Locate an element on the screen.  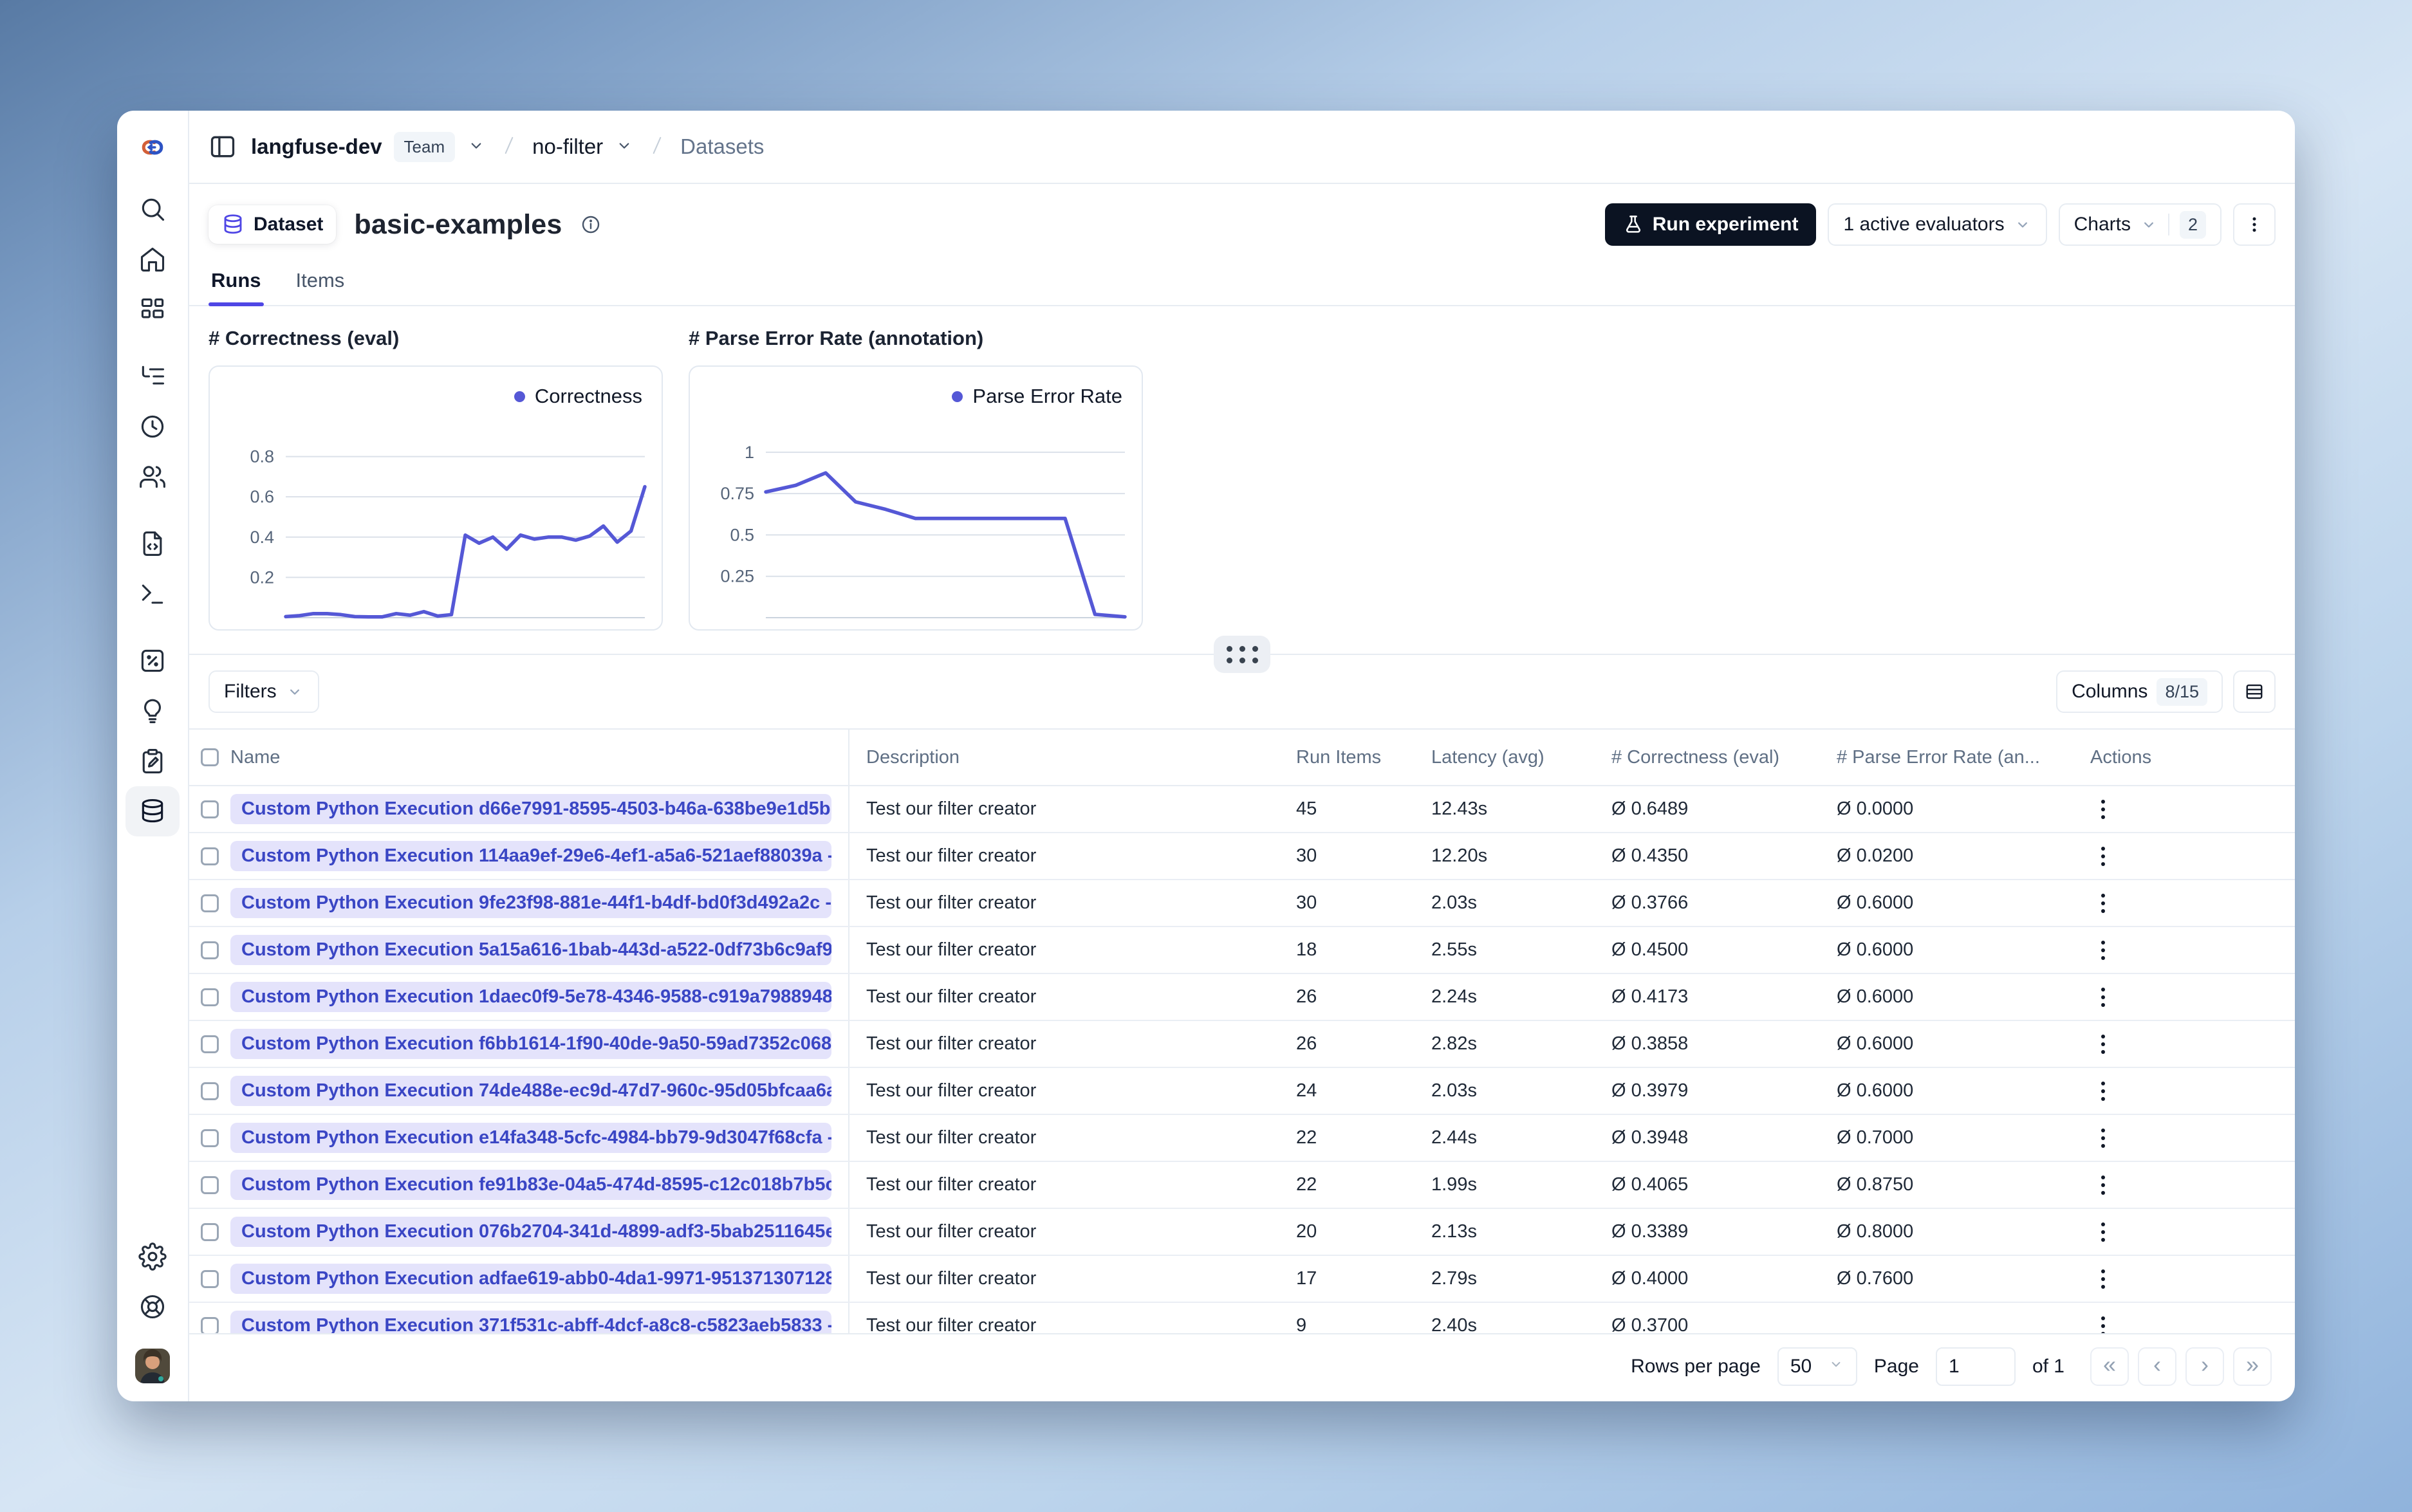
first-page-button: « is located at coordinates (2109, 1366).